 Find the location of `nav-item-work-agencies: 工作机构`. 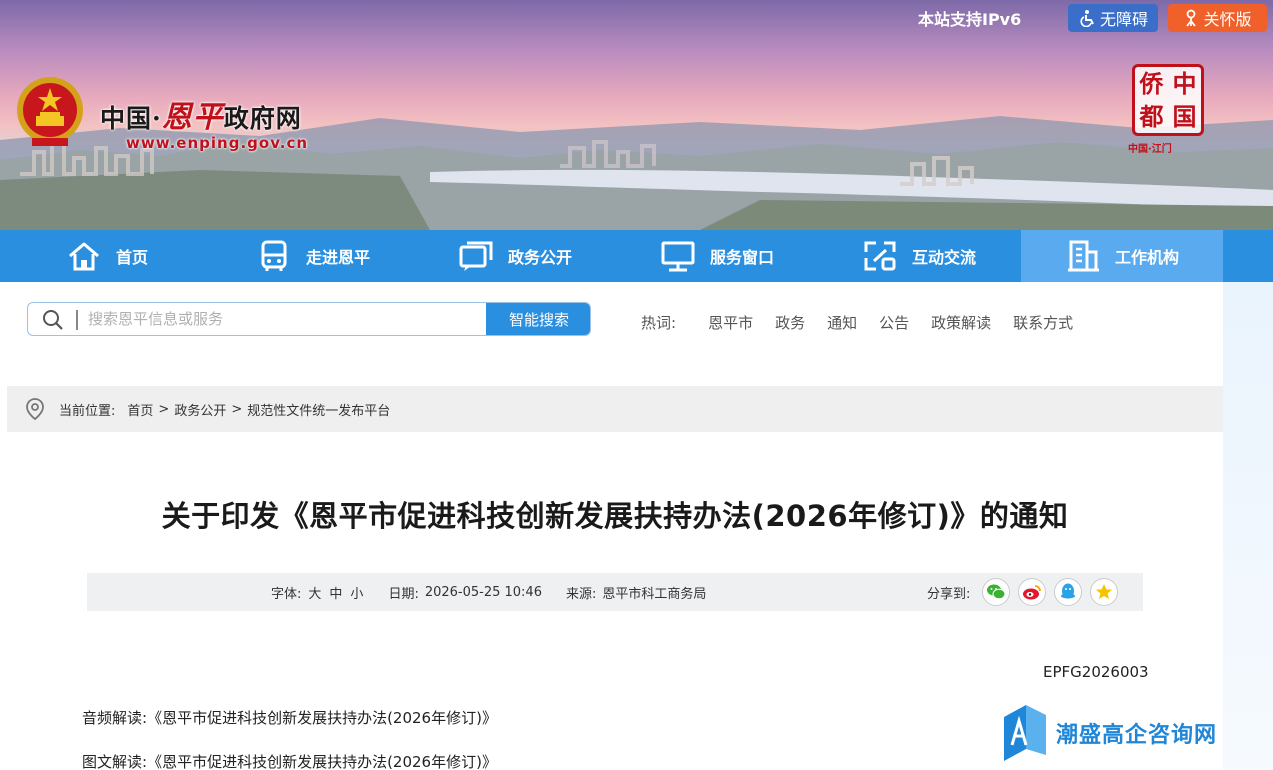

nav-item-work-agencies: 工作机构 is located at coordinates (1122, 256).